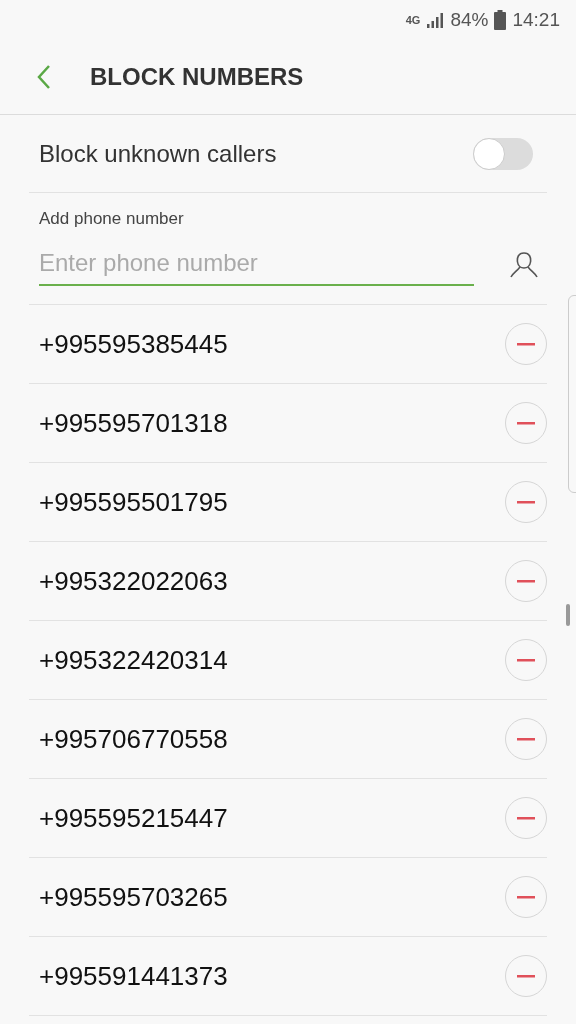  I want to click on screen-title: BLOCK NUMBERS, so click(197, 77).